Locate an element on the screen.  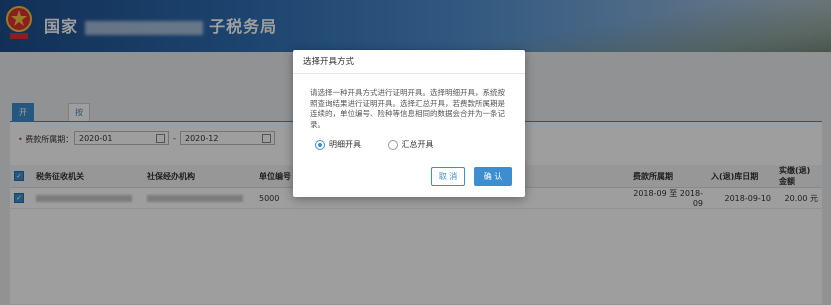
confirm-button: 确 认 is located at coordinates (493, 176).